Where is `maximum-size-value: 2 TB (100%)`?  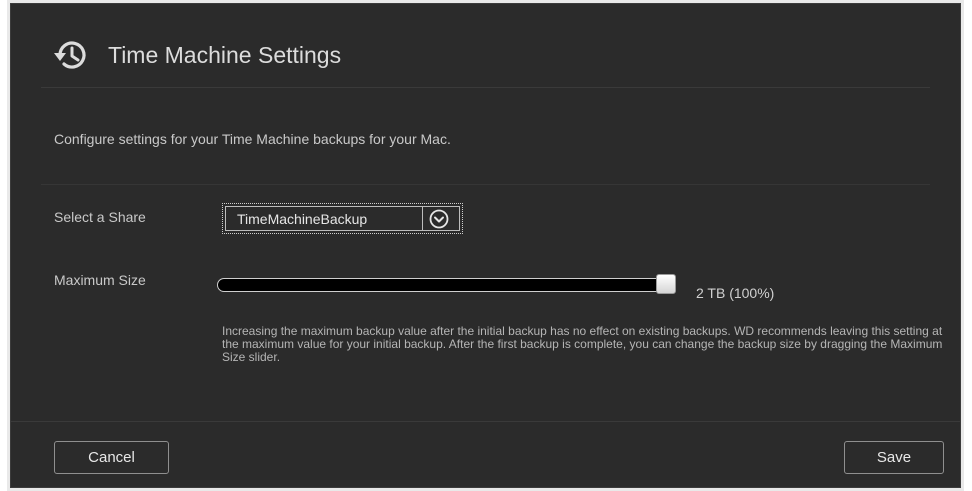 maximum-size-value: 2 TB (100%) is located at coordinates (735, 293).